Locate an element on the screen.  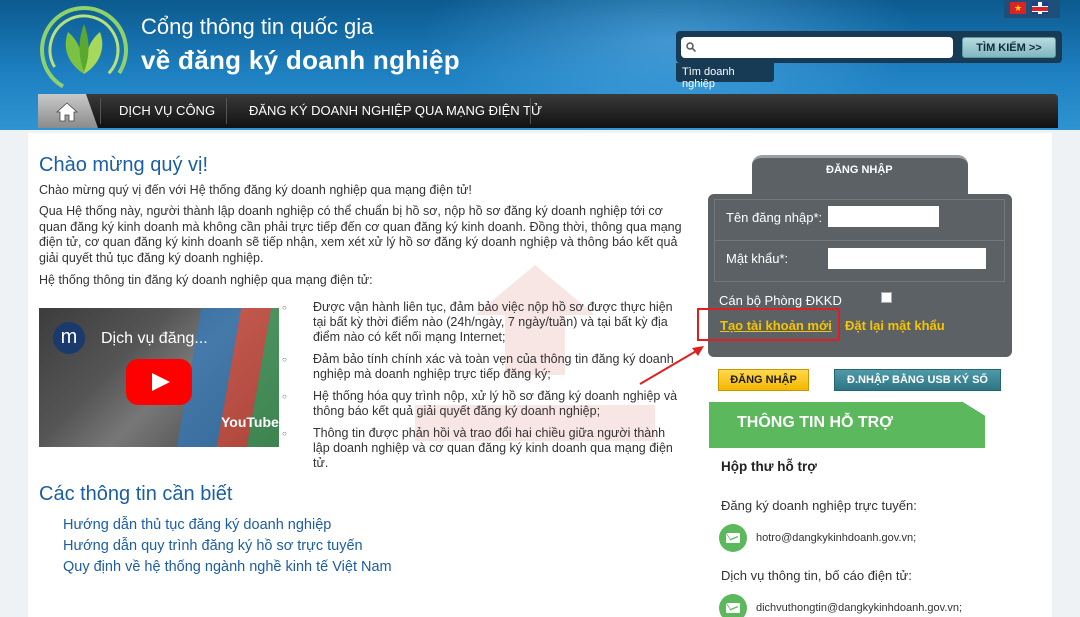
home-icon is located at coordinates (67, 112).